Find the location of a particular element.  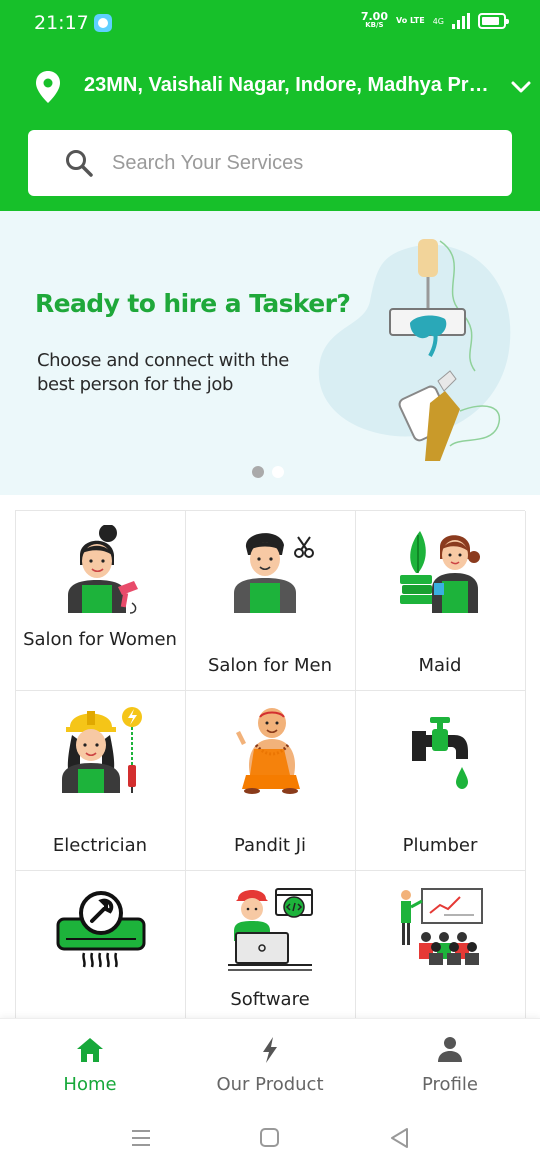

network-speed: 7.00 KB/S is located at coordinates (374, 20).